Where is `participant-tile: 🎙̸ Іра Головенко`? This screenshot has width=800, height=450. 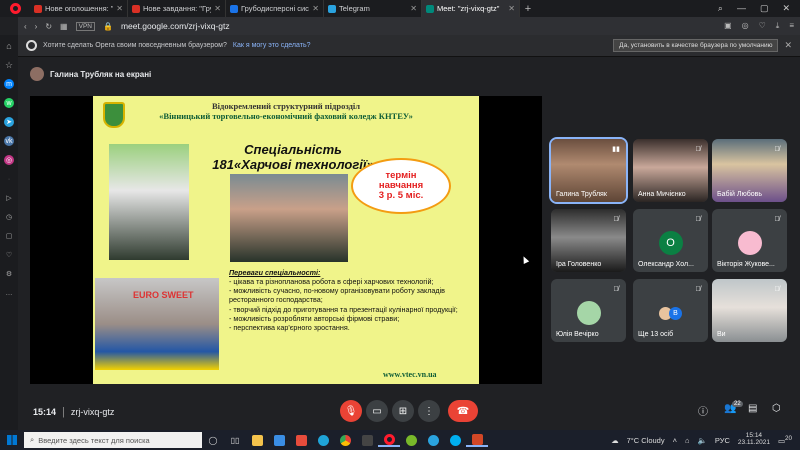 participant-tile: 🎙̸ Іра Головенко is located at coordinates (588, 240).